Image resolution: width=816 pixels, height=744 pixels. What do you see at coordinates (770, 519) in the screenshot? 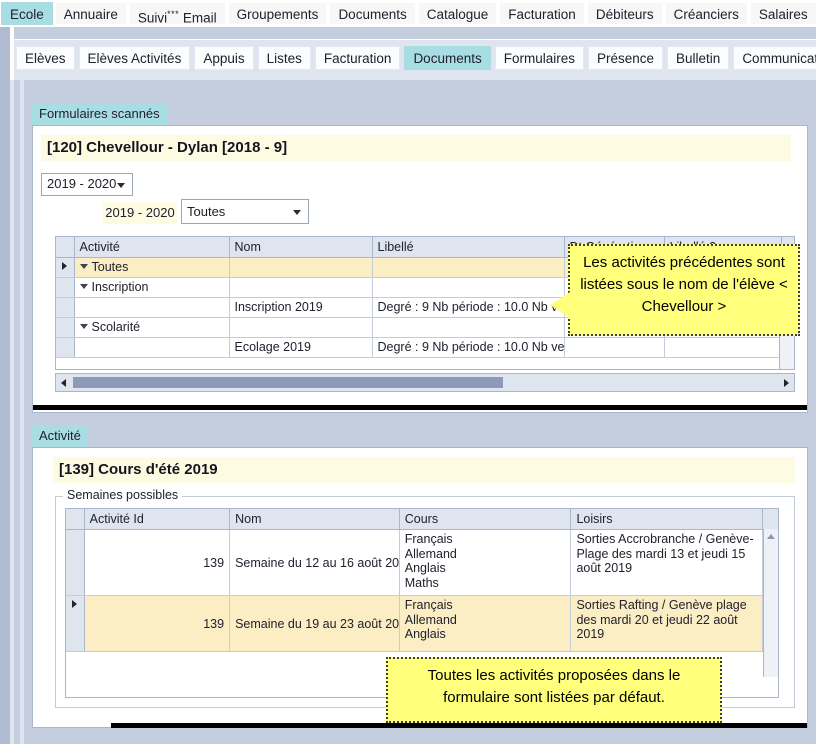
I see `weeks-grid-col-spacer` at bounding box center [770, 519].